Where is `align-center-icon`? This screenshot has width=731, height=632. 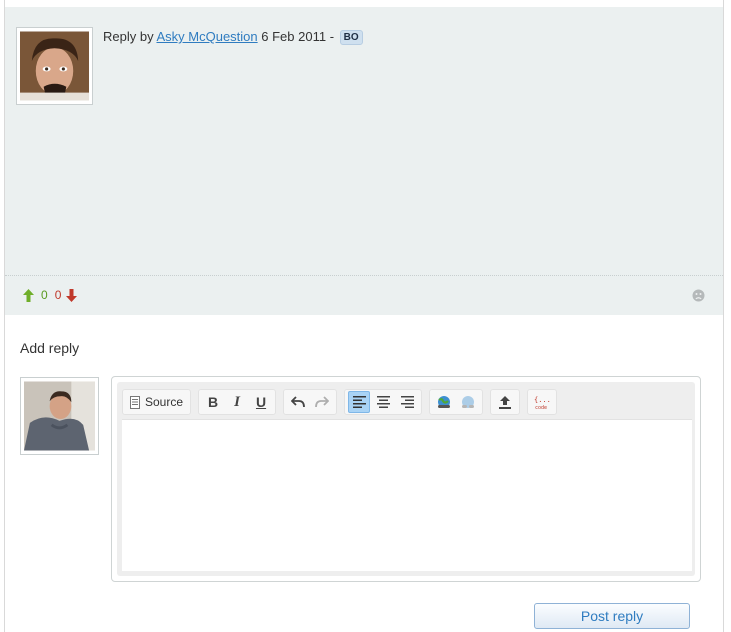 align-center-icon is located at coordinates (383, 402).